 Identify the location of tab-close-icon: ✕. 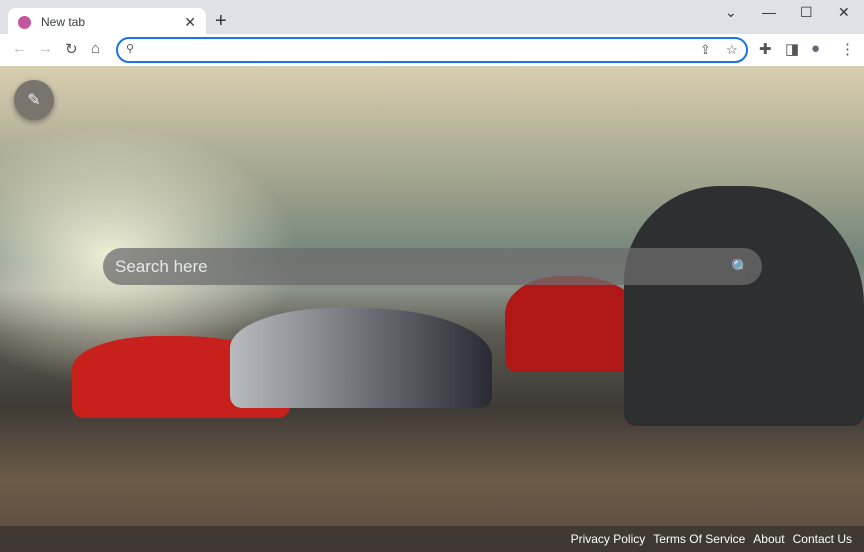
(190, 22).